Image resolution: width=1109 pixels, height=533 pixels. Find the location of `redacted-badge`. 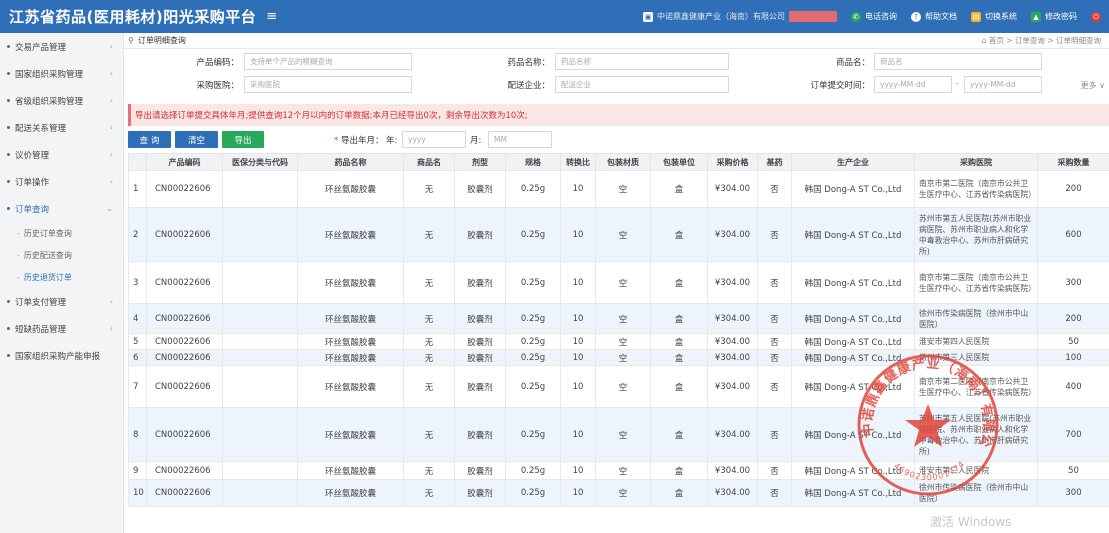

redacted-badge is located at coordinates (813, 16).